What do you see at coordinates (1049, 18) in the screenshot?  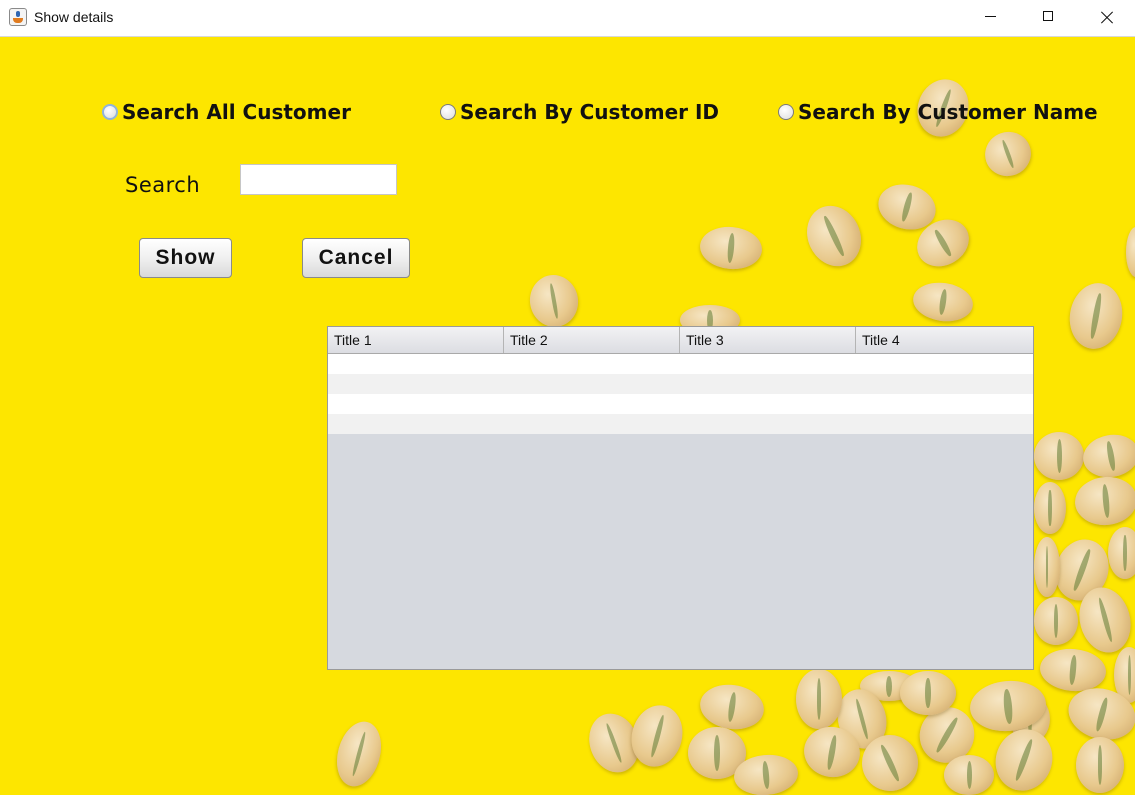 I see `maximize-icon` at bounding box center [1049, 18].